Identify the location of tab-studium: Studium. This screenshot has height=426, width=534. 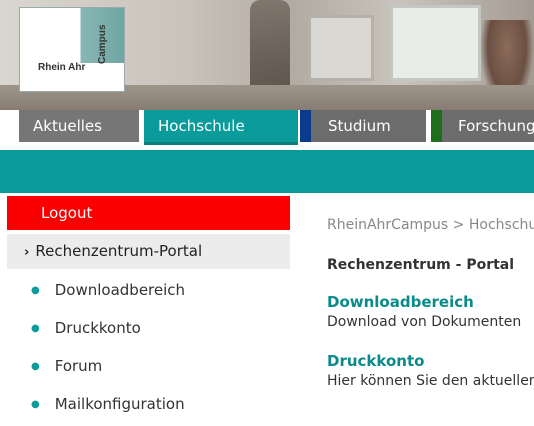
(363, 126).